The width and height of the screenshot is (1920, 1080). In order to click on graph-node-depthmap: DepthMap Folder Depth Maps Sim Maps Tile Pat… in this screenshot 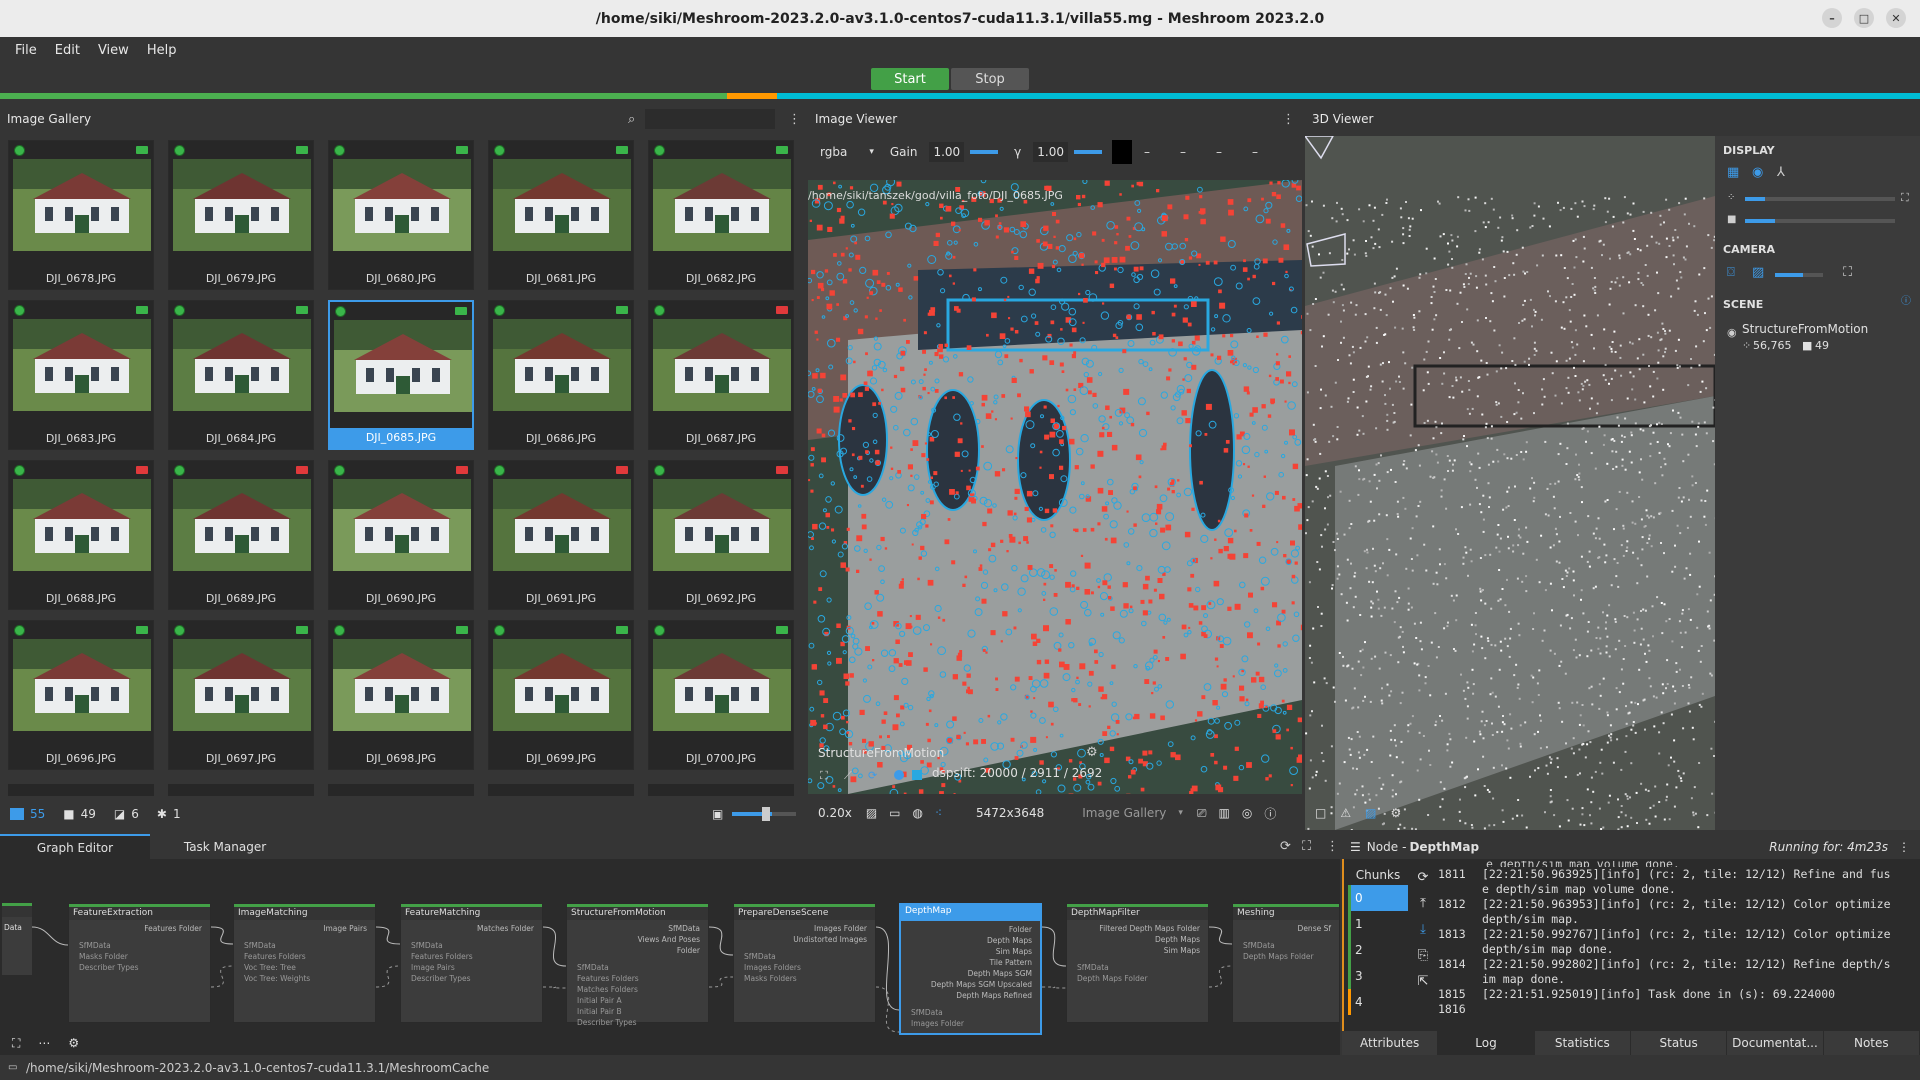, I will do `click(970, 969)`.